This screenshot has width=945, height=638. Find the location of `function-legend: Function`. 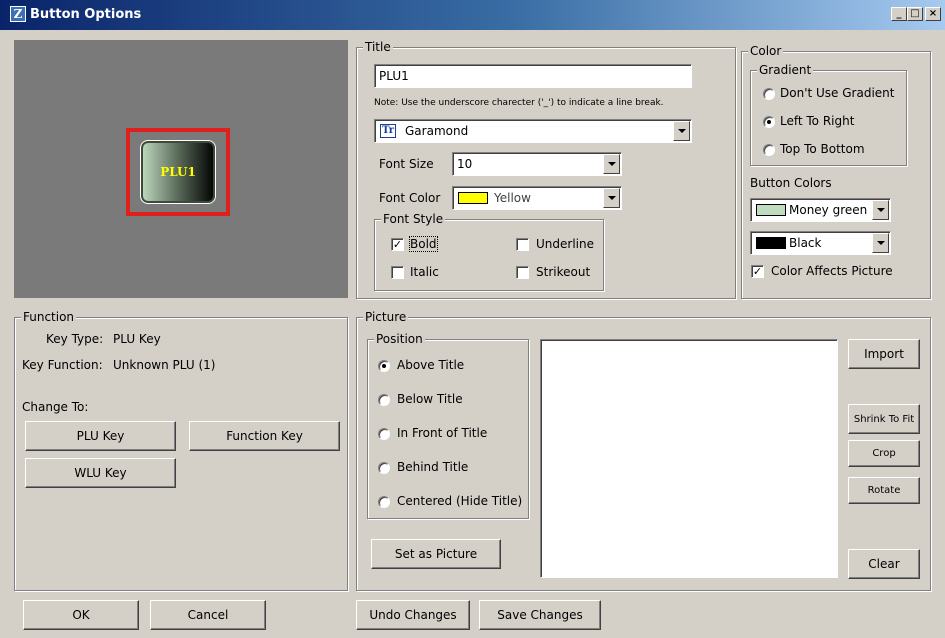

function-legend: Function is located at coordinates (49, 317).